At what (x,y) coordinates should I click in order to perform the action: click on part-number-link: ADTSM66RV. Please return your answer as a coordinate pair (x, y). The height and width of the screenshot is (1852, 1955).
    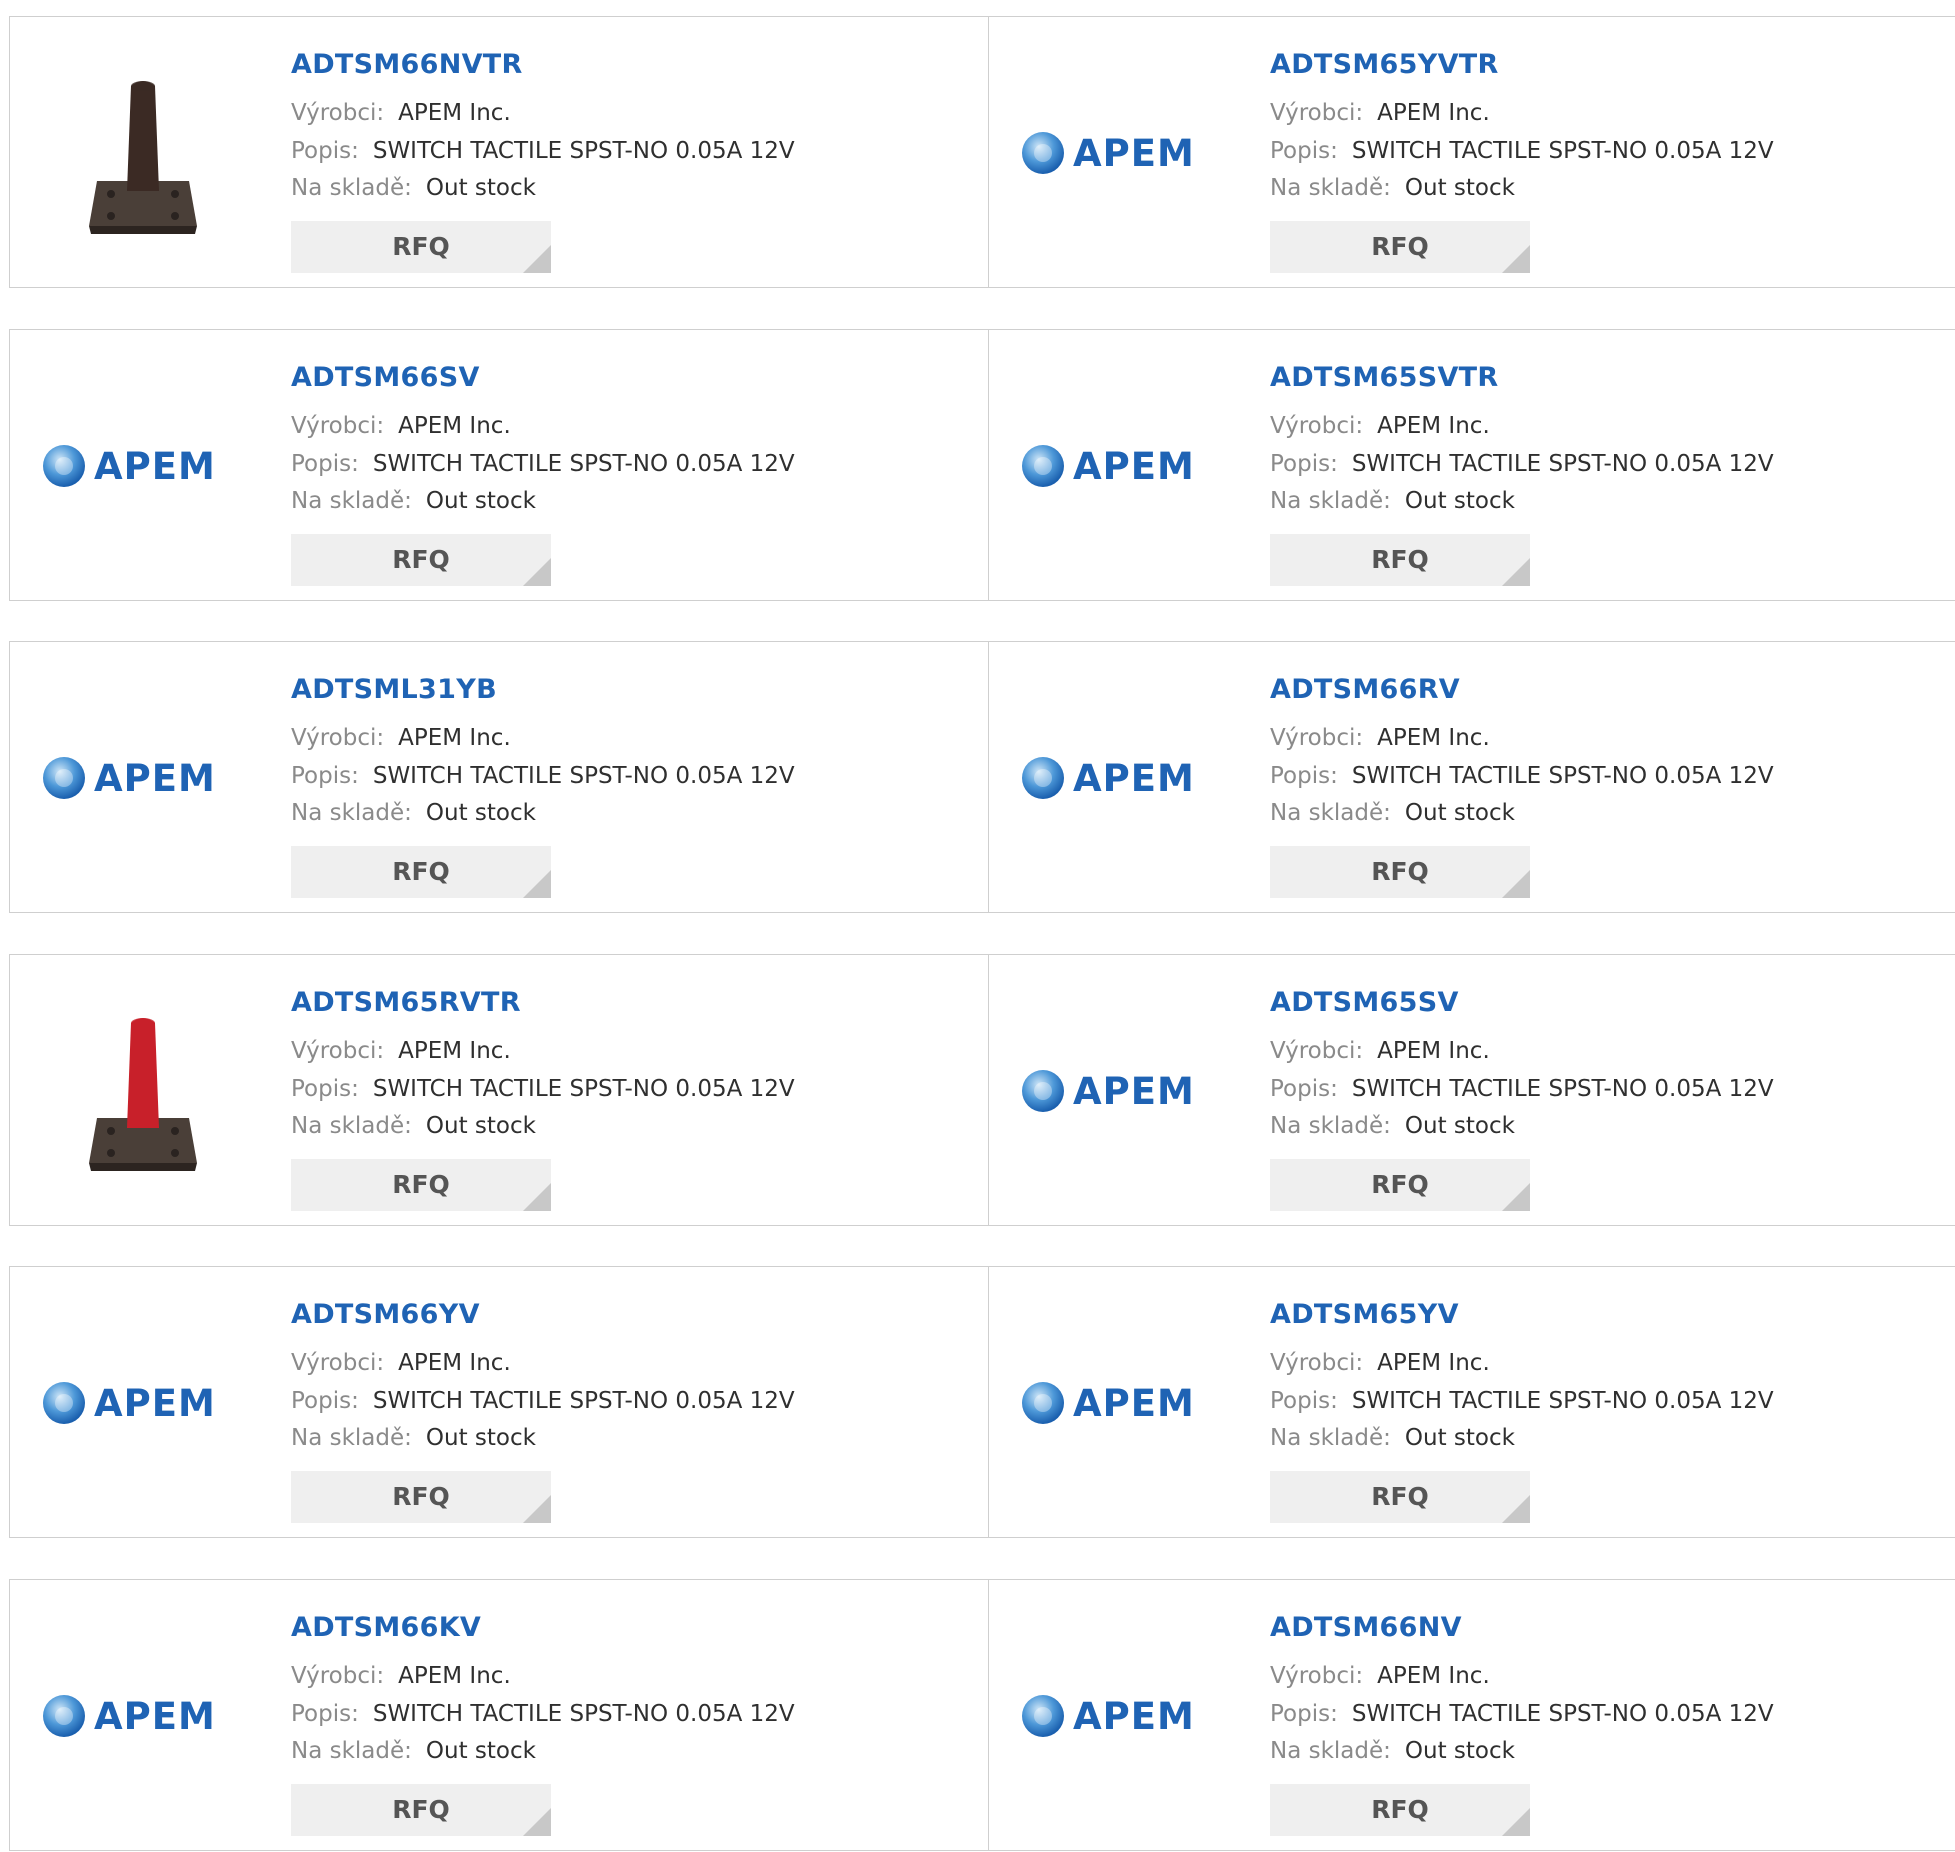
    Looking at the image, I should click on (1365, 689).